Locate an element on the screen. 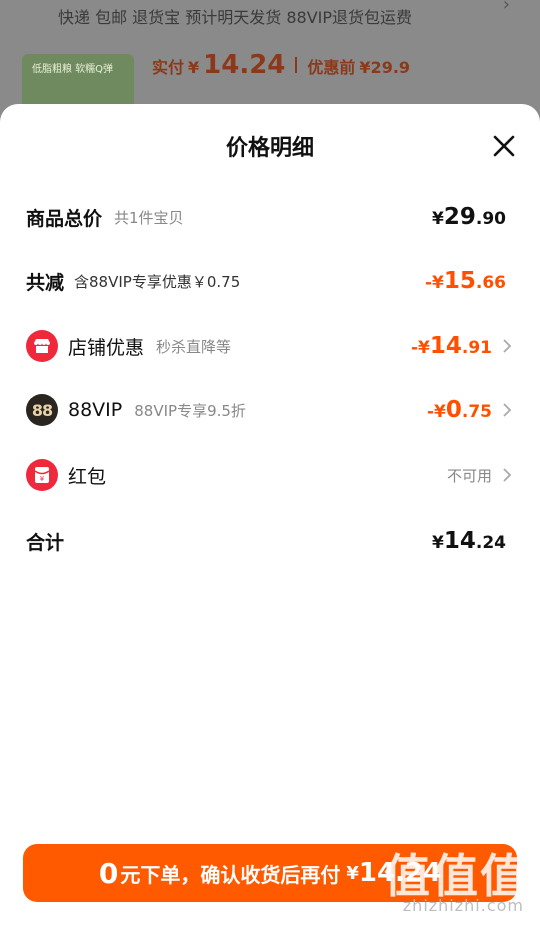 The image size is (540, 925). red-packet-label: 红包 is located at coordinates (87, 476).